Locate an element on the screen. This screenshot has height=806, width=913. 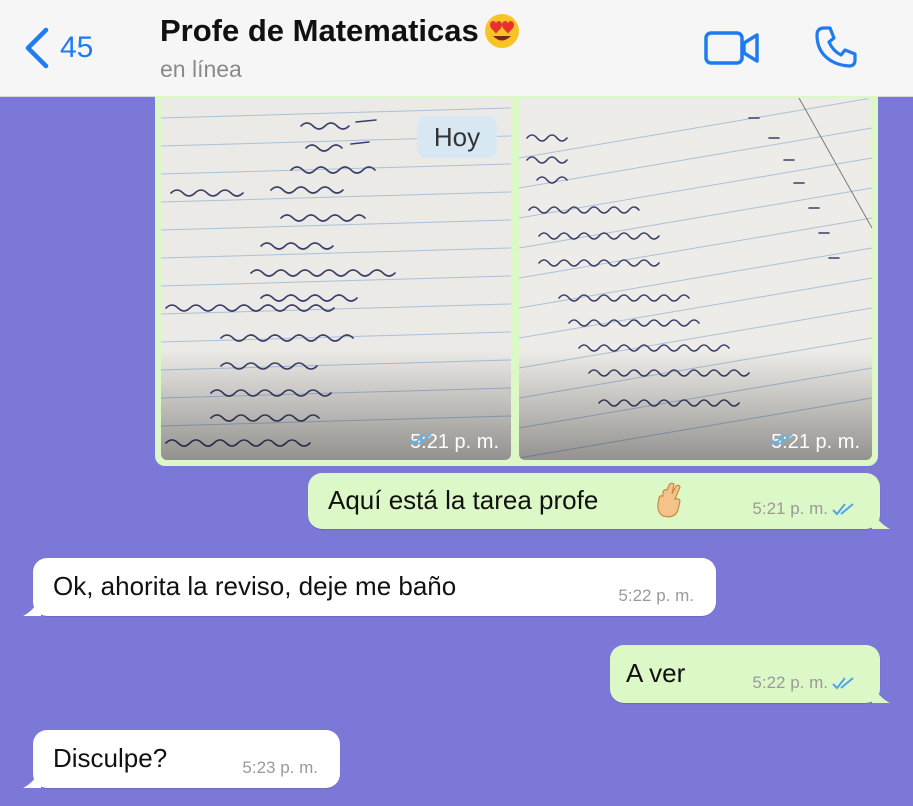
contact-name-row: Profe de Matematicas is located at coordinates (340, 31).